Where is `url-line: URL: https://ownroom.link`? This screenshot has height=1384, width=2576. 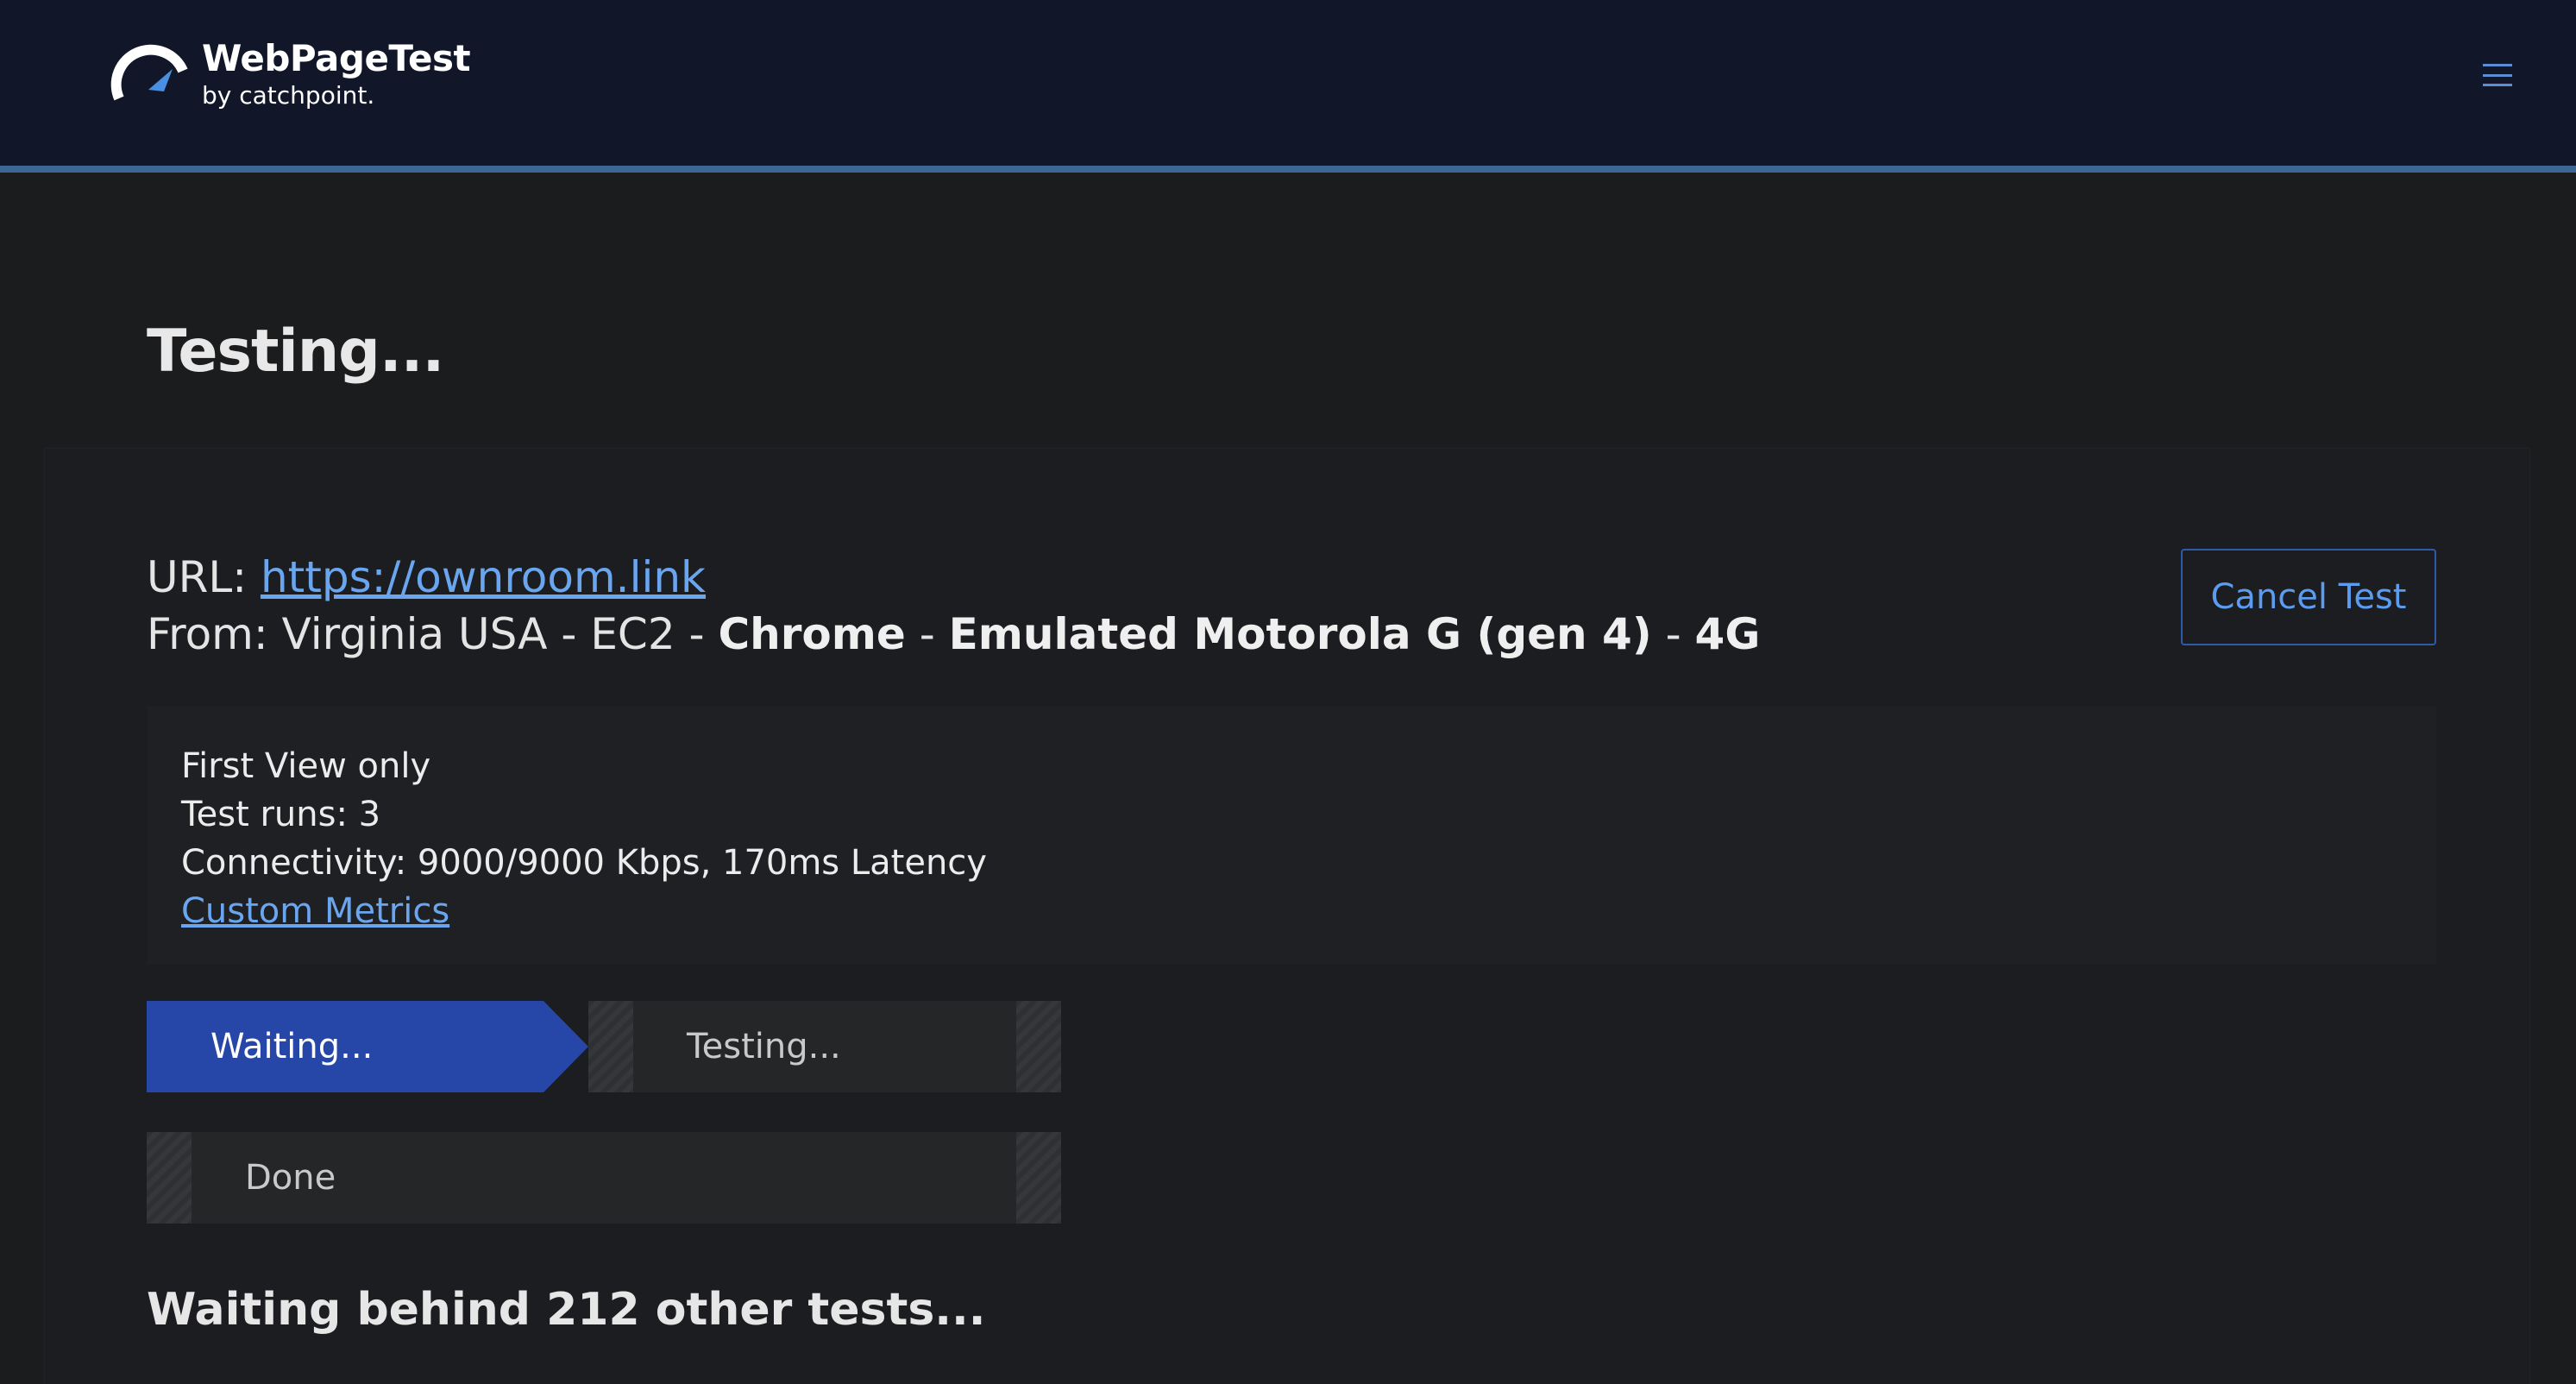 url-line: URL: https://ownroom.link is located at coordinates (953, 577).